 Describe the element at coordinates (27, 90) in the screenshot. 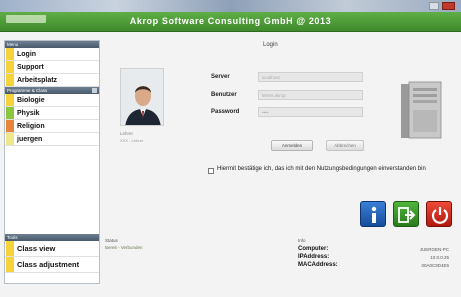

I see `sidebar-section-title: Programme & Class` at that location.